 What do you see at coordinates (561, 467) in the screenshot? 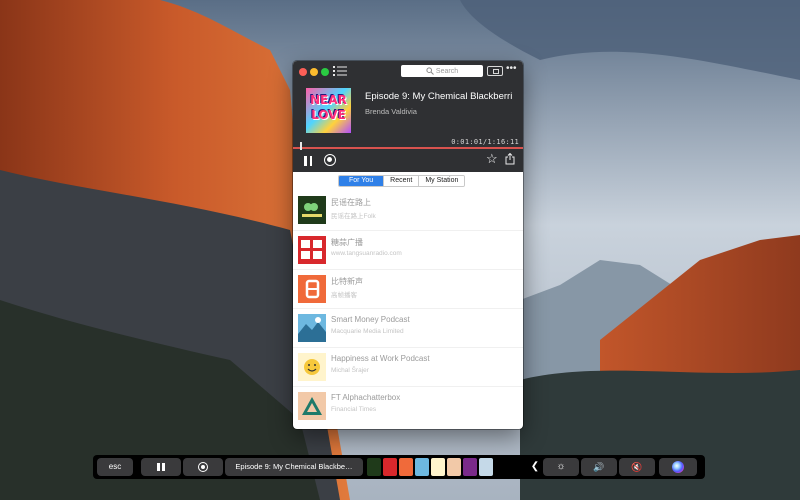
I see `brightness-icon: ☼` at bounding box center [561, 467].